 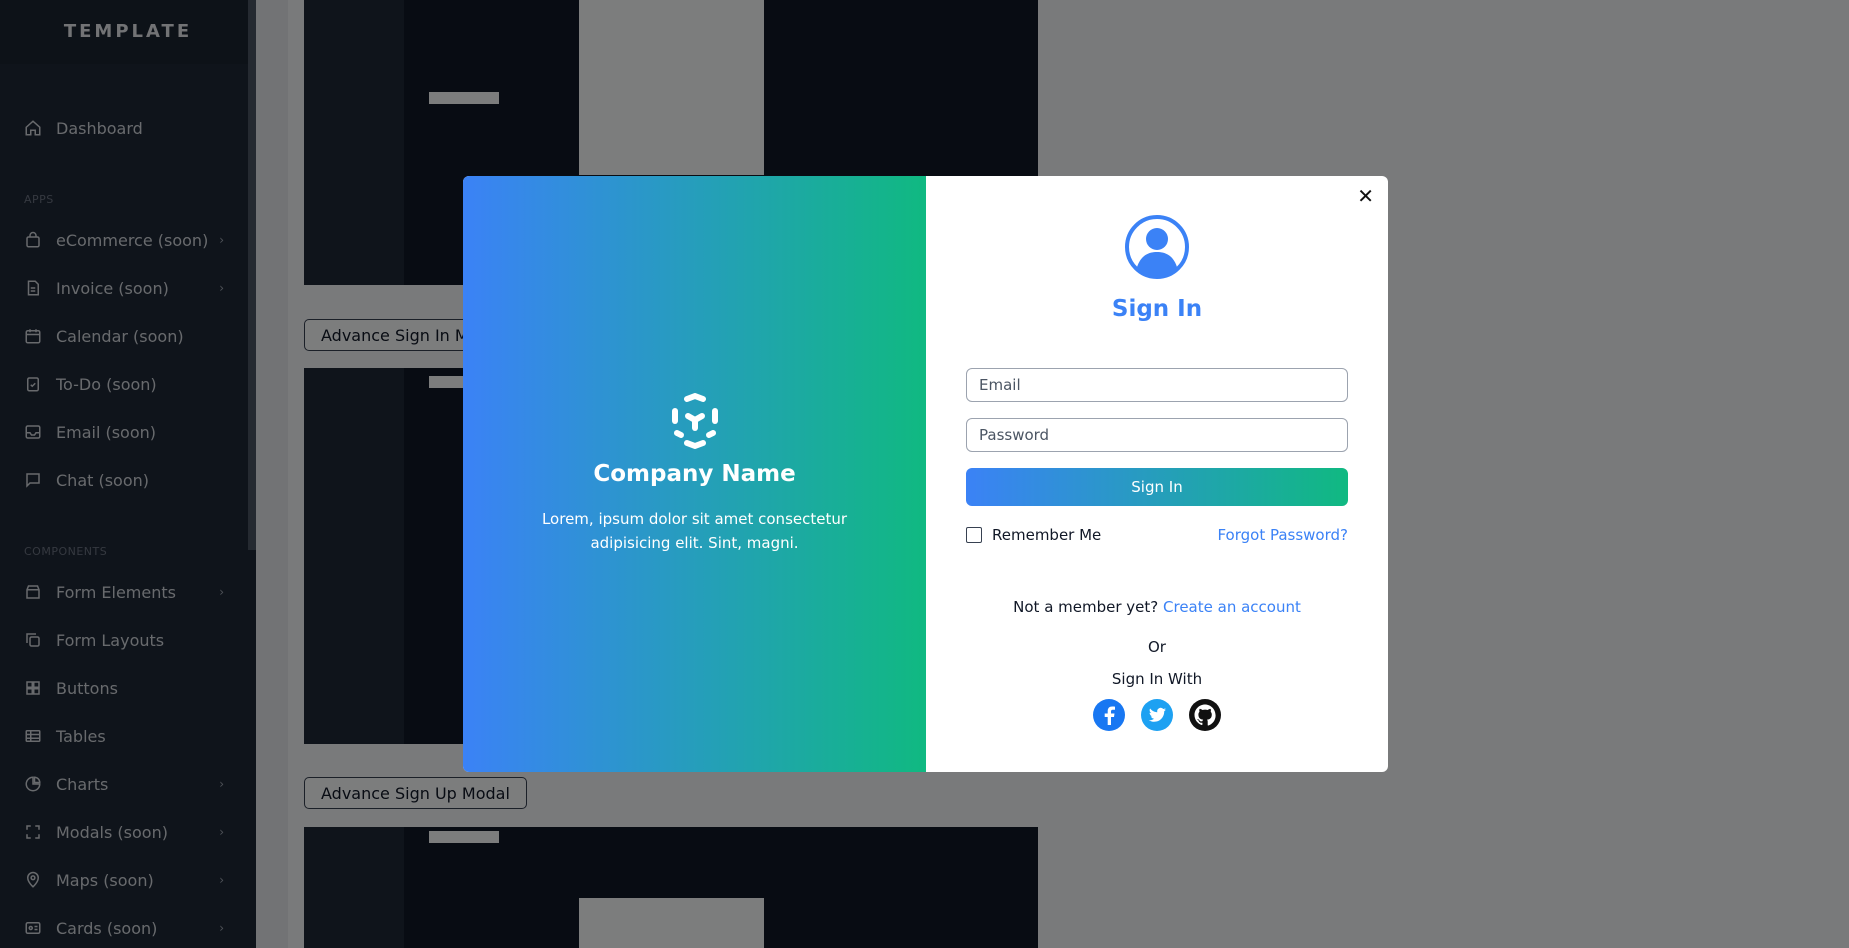 I want to click on github-icon, so click(x=1205, y=715).